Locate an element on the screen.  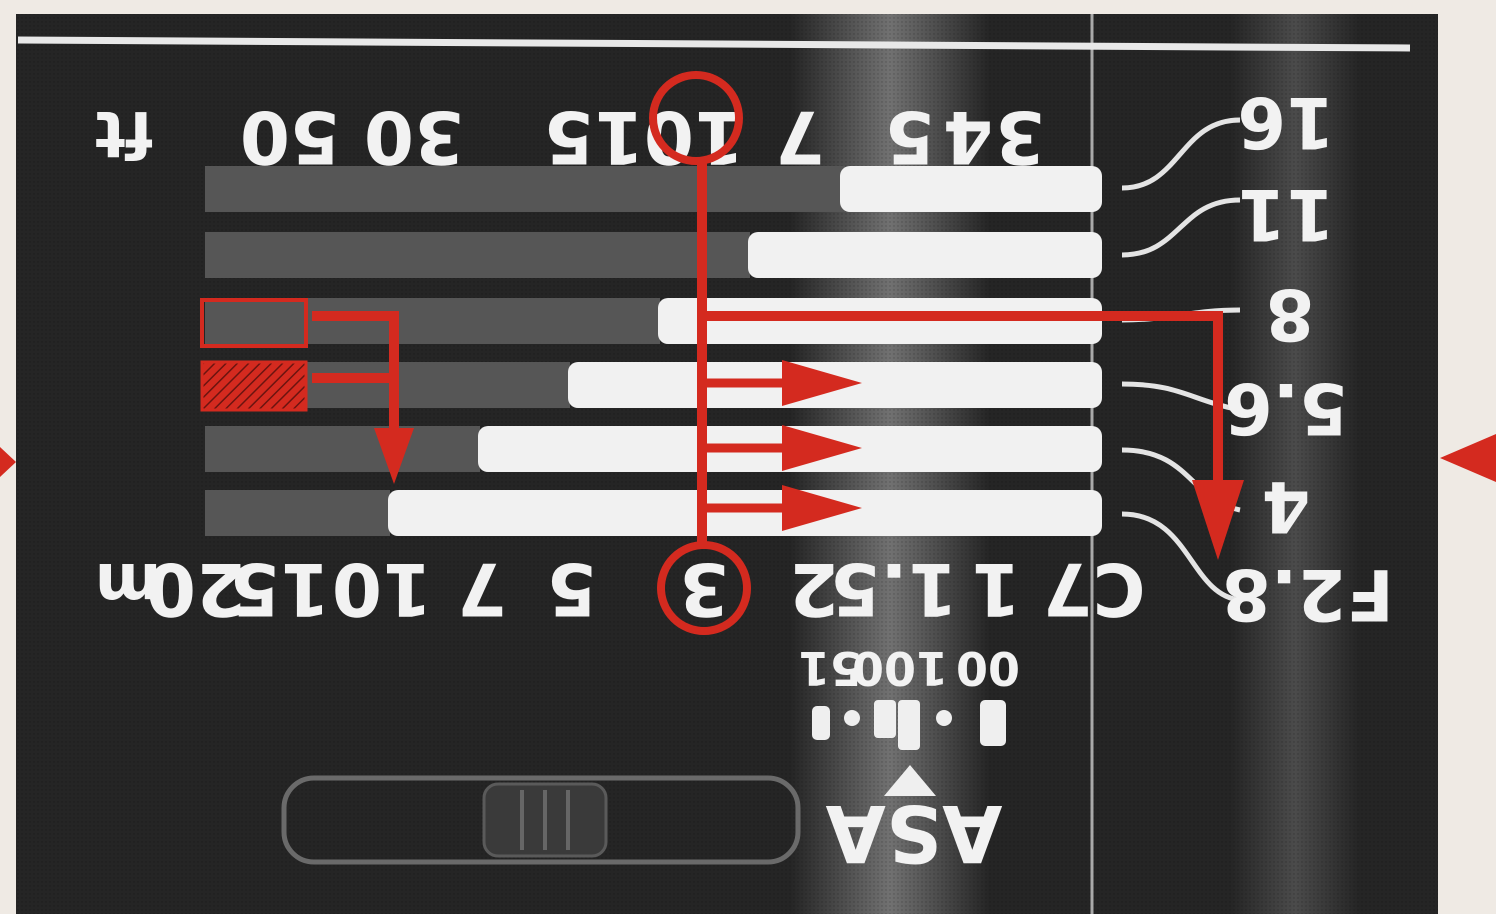
meter-label: 10 is located at coordinates (382, 589).